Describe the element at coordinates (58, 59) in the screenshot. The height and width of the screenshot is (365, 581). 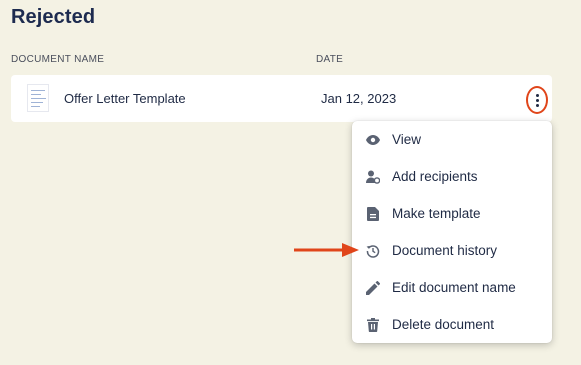
I see `column-header-document-name: DOCUMENT NAME` at that location.